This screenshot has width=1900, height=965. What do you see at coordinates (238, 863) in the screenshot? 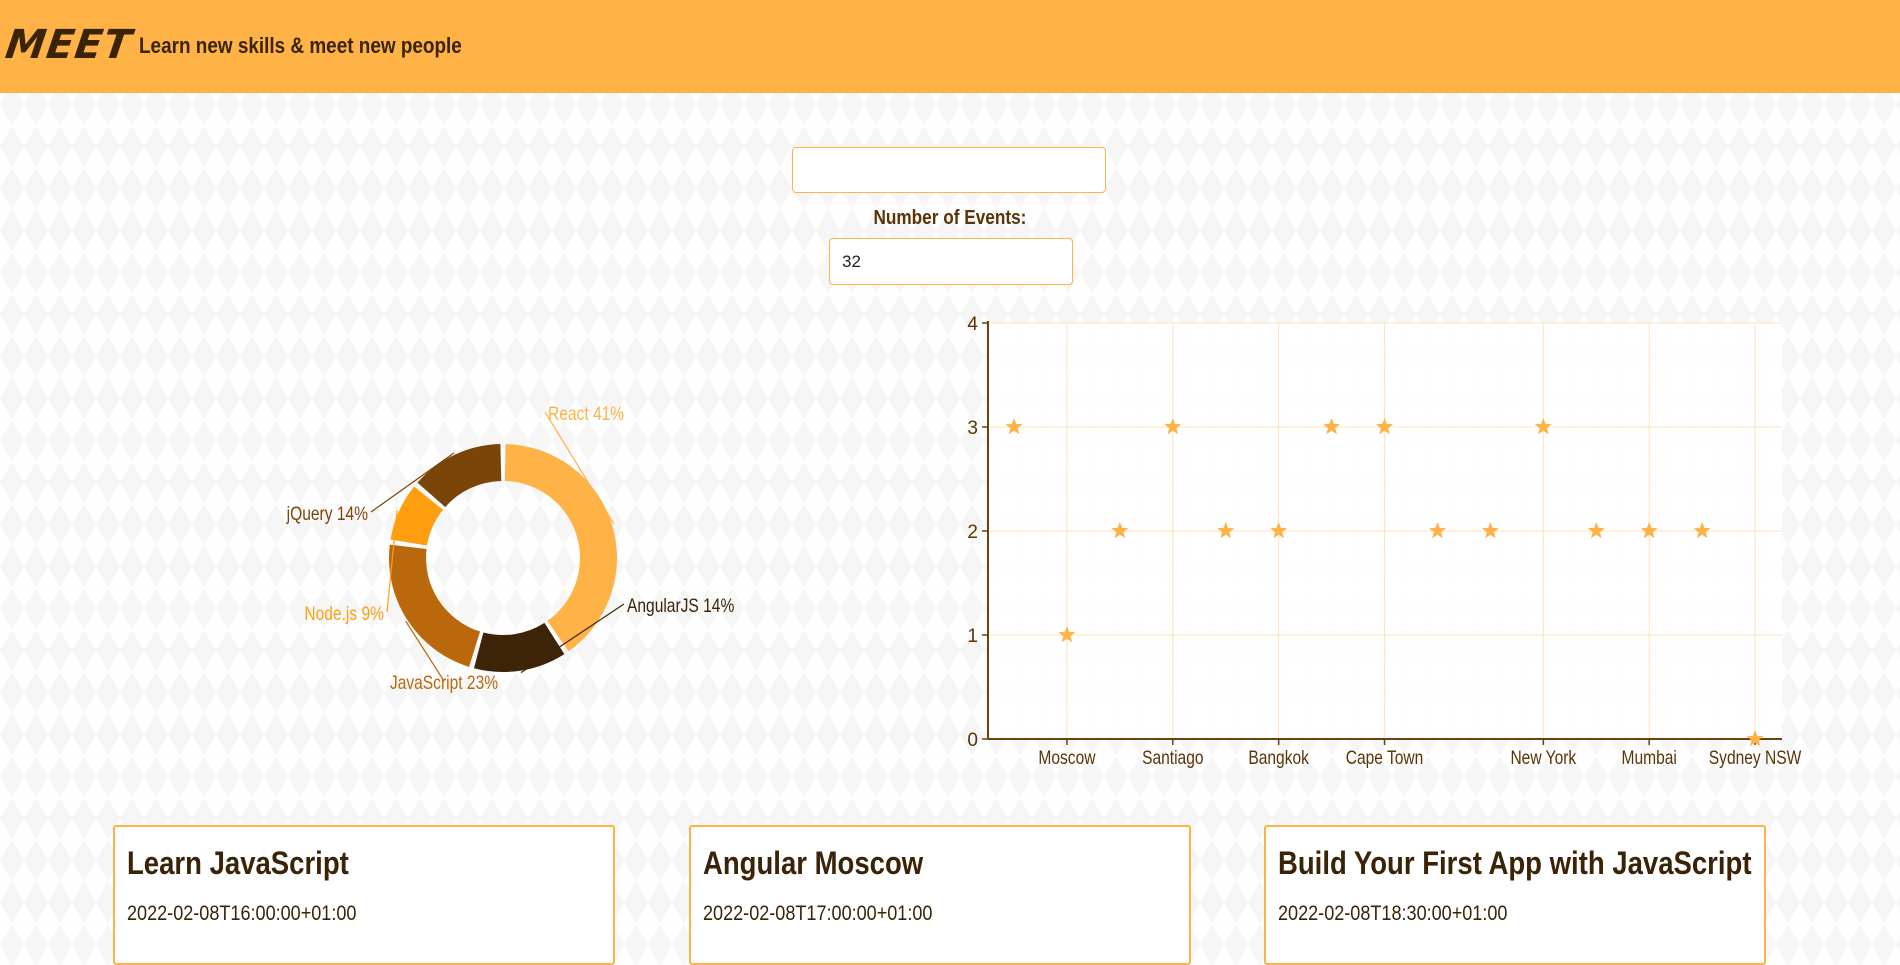
I see `event-title: Learn JavaScript` at bounding box center [238, 863].